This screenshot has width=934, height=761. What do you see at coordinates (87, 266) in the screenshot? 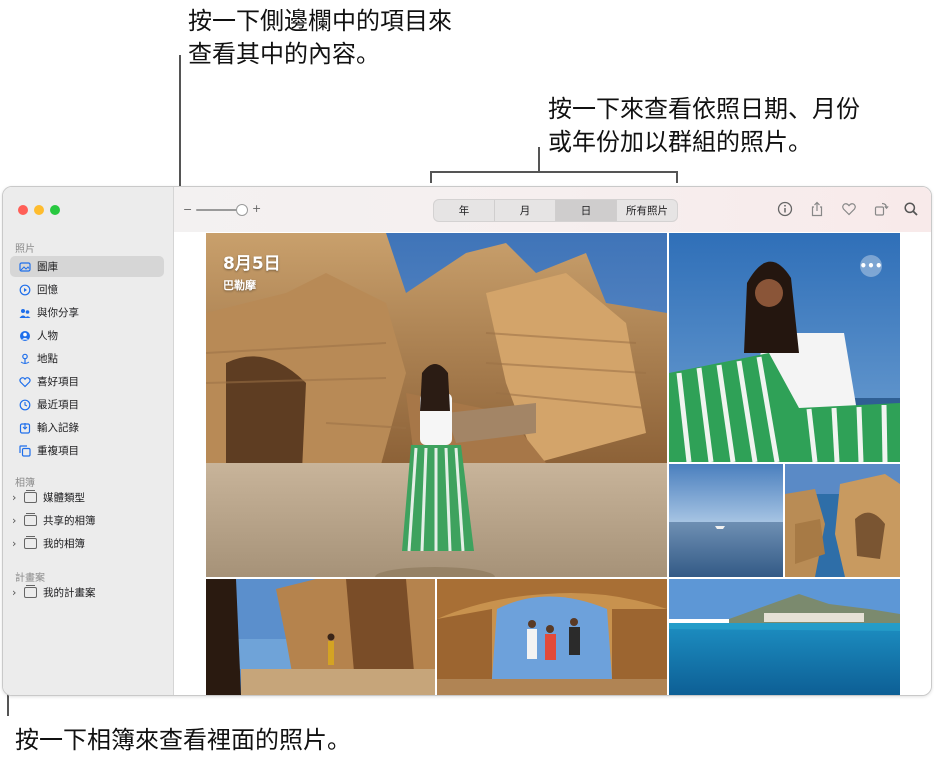
I see `sidebar-item-library: 圖庫` at bounding box center [87, 266].